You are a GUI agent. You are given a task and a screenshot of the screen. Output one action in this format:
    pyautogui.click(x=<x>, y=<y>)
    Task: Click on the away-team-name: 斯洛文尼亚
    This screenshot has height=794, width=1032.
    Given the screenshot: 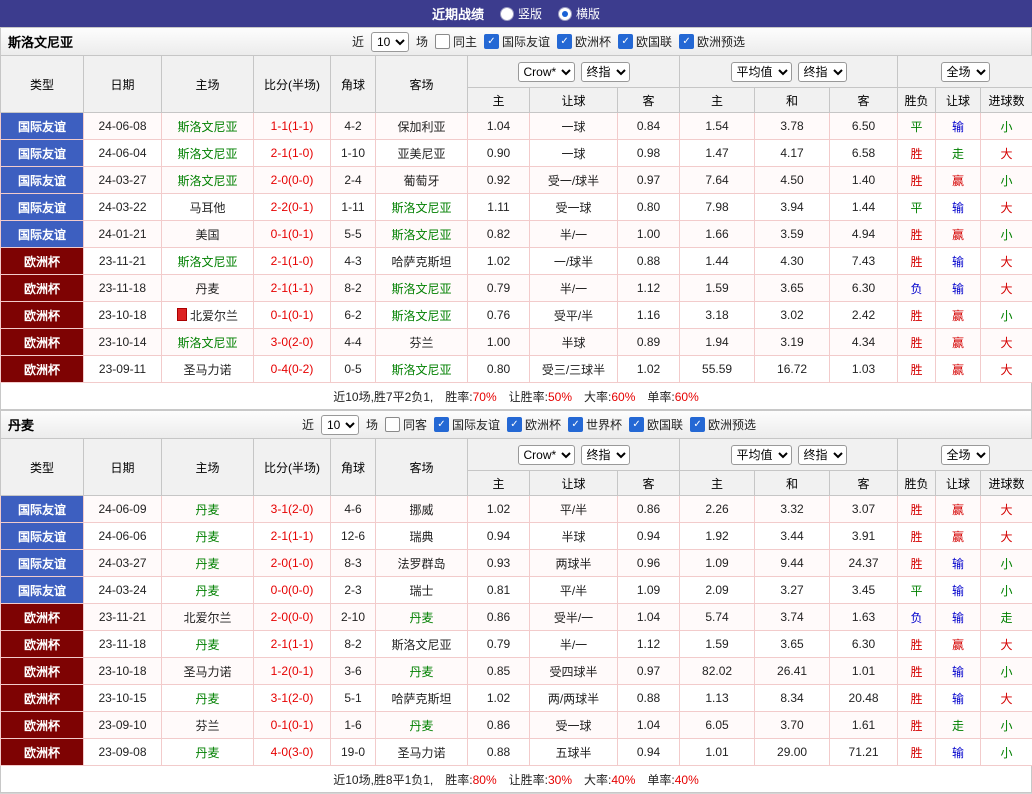 What is the action you would take?
    pyautogui.click(x=421, y=235)
    